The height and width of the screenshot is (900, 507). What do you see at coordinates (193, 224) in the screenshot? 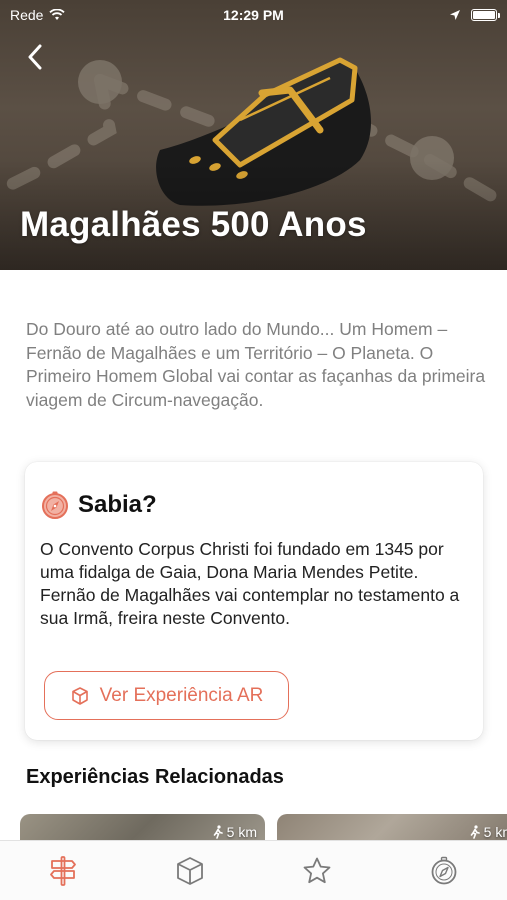
I see `page-title: Magalhães 500 Anos` at bounding box center [193, 224].